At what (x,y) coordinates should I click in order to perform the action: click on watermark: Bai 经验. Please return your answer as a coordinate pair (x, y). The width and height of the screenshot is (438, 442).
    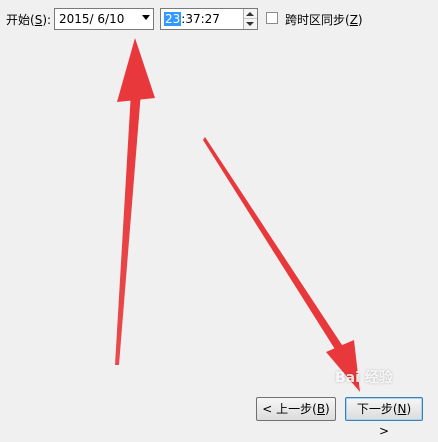
    Looking at the image, I should click on (364, 378).